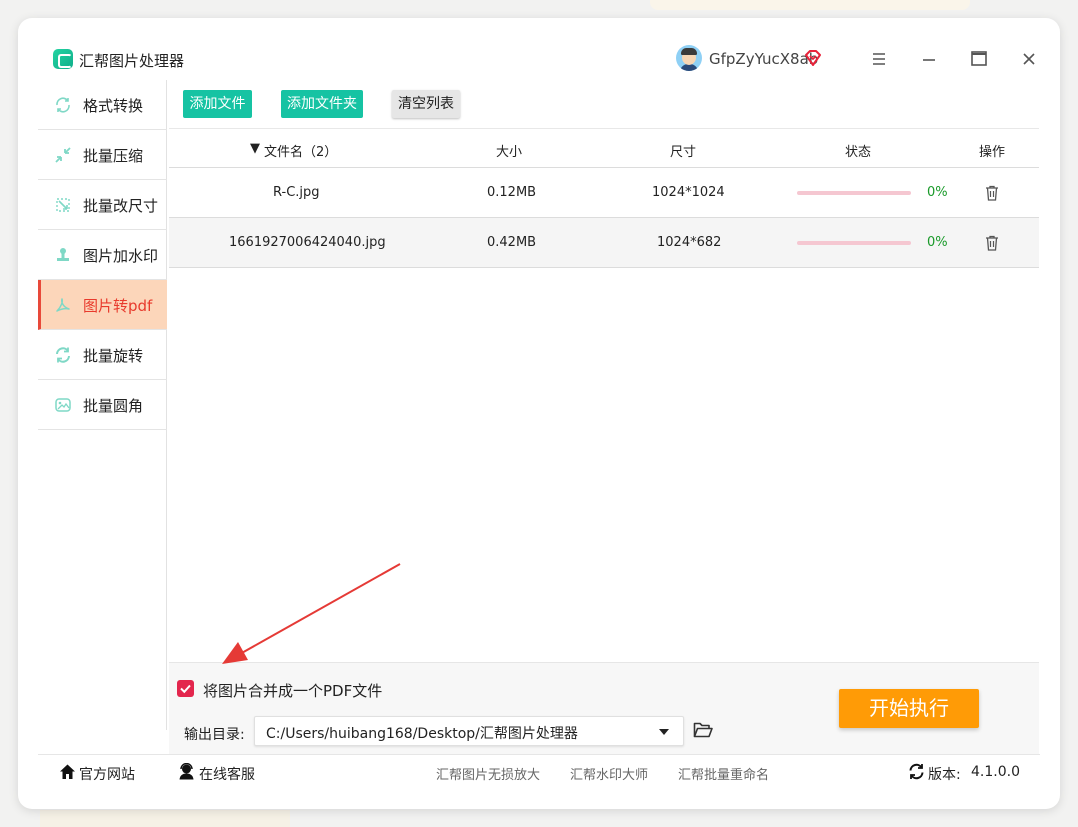 This screenshot has height=827, width=1078. What do you see at coordinates (609, 773) in the screenshot?
I see `footer-link-watermark: 汇帮水印大师` at bounding box center [609, 773].